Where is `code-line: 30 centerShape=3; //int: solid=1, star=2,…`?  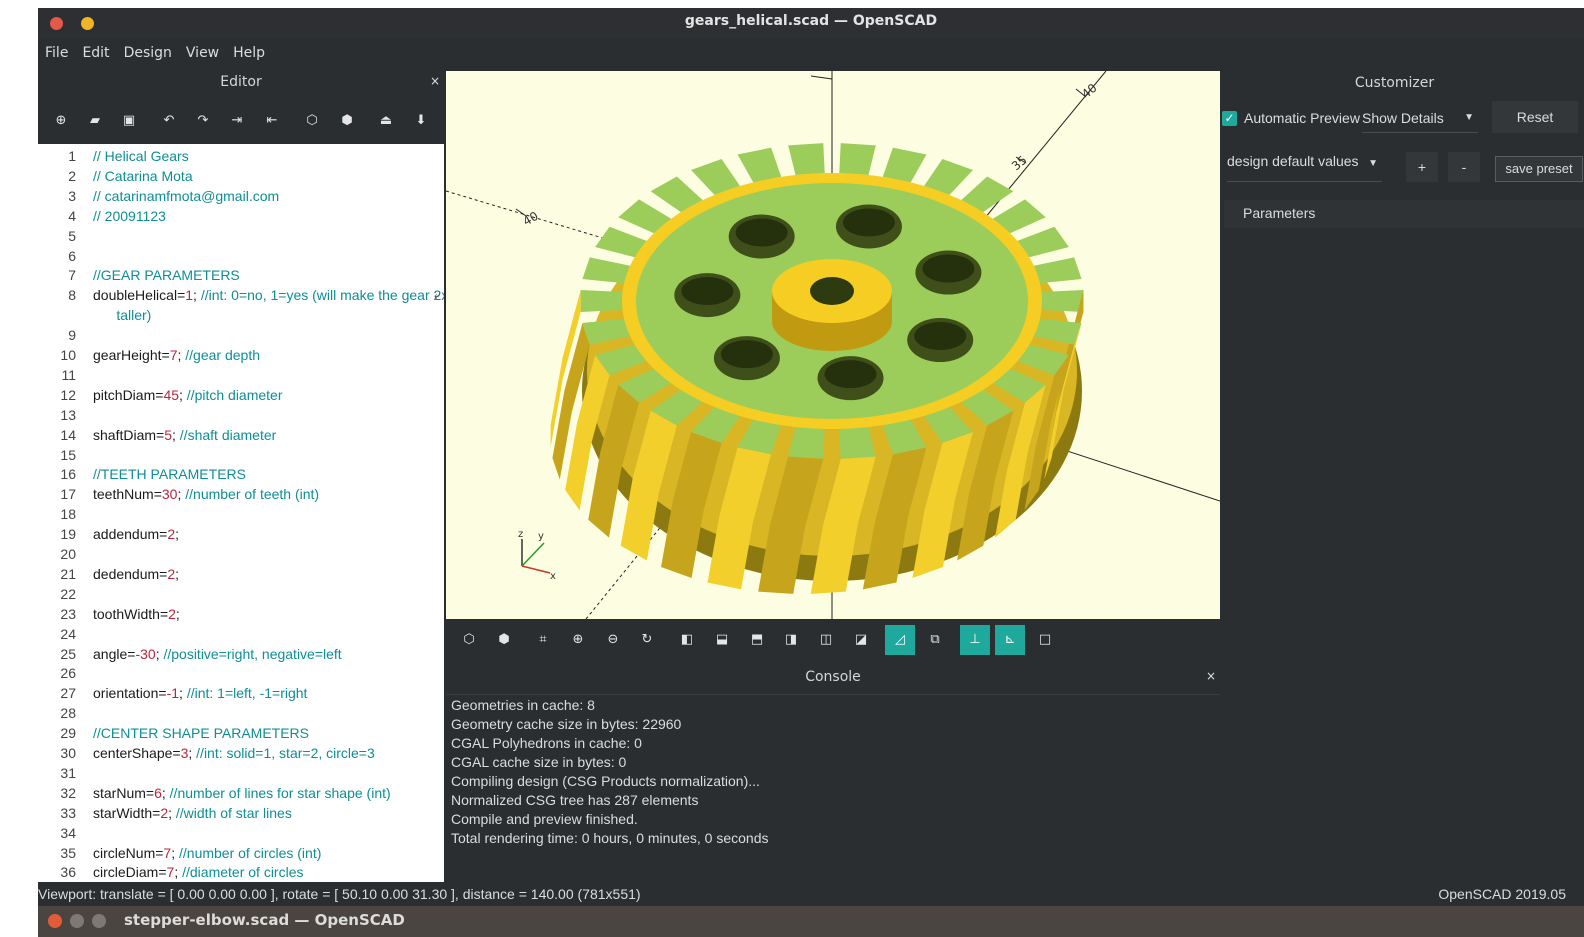
code-line: 30 centerShape=3; //int: solid=1, star=2,… is located at coordinates (241, 753).